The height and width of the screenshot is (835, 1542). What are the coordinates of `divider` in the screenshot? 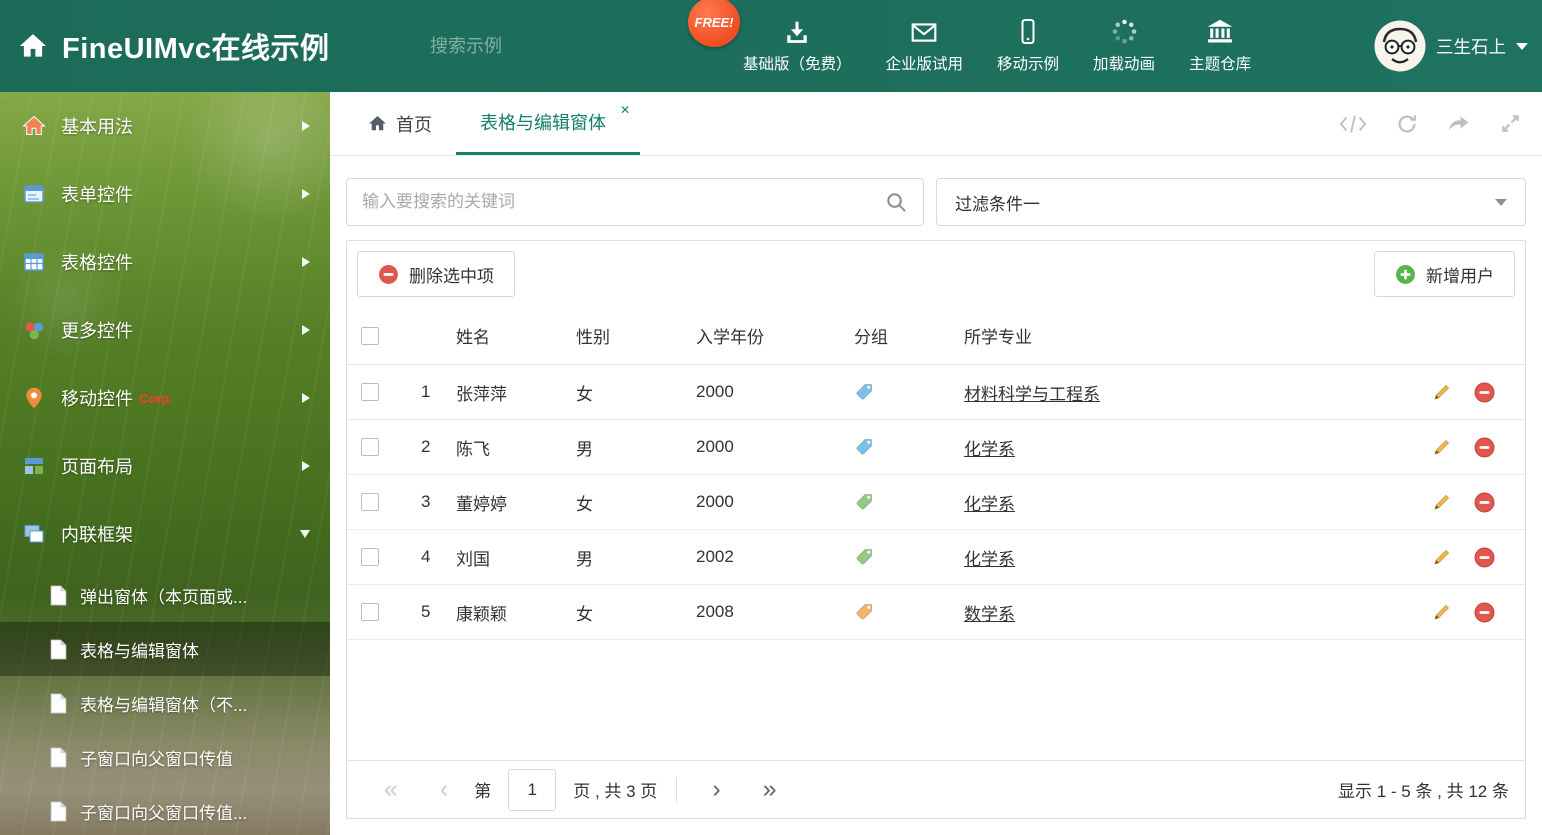 It's located at (677, 789).